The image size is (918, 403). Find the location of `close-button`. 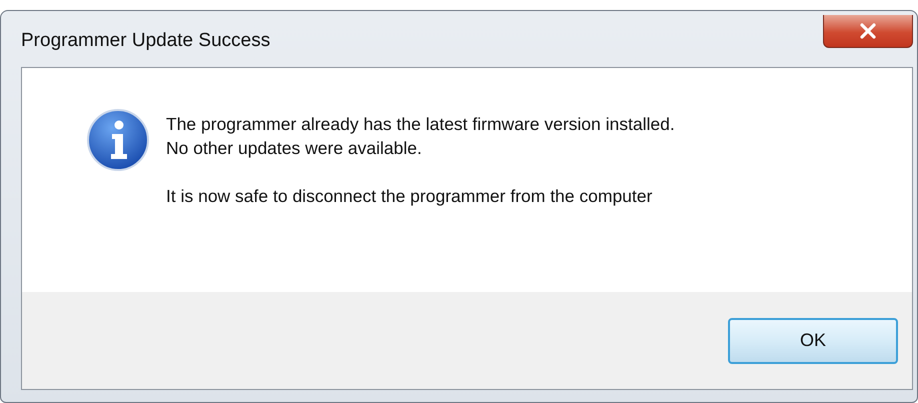

close-button is located at coordinates (868, 31).